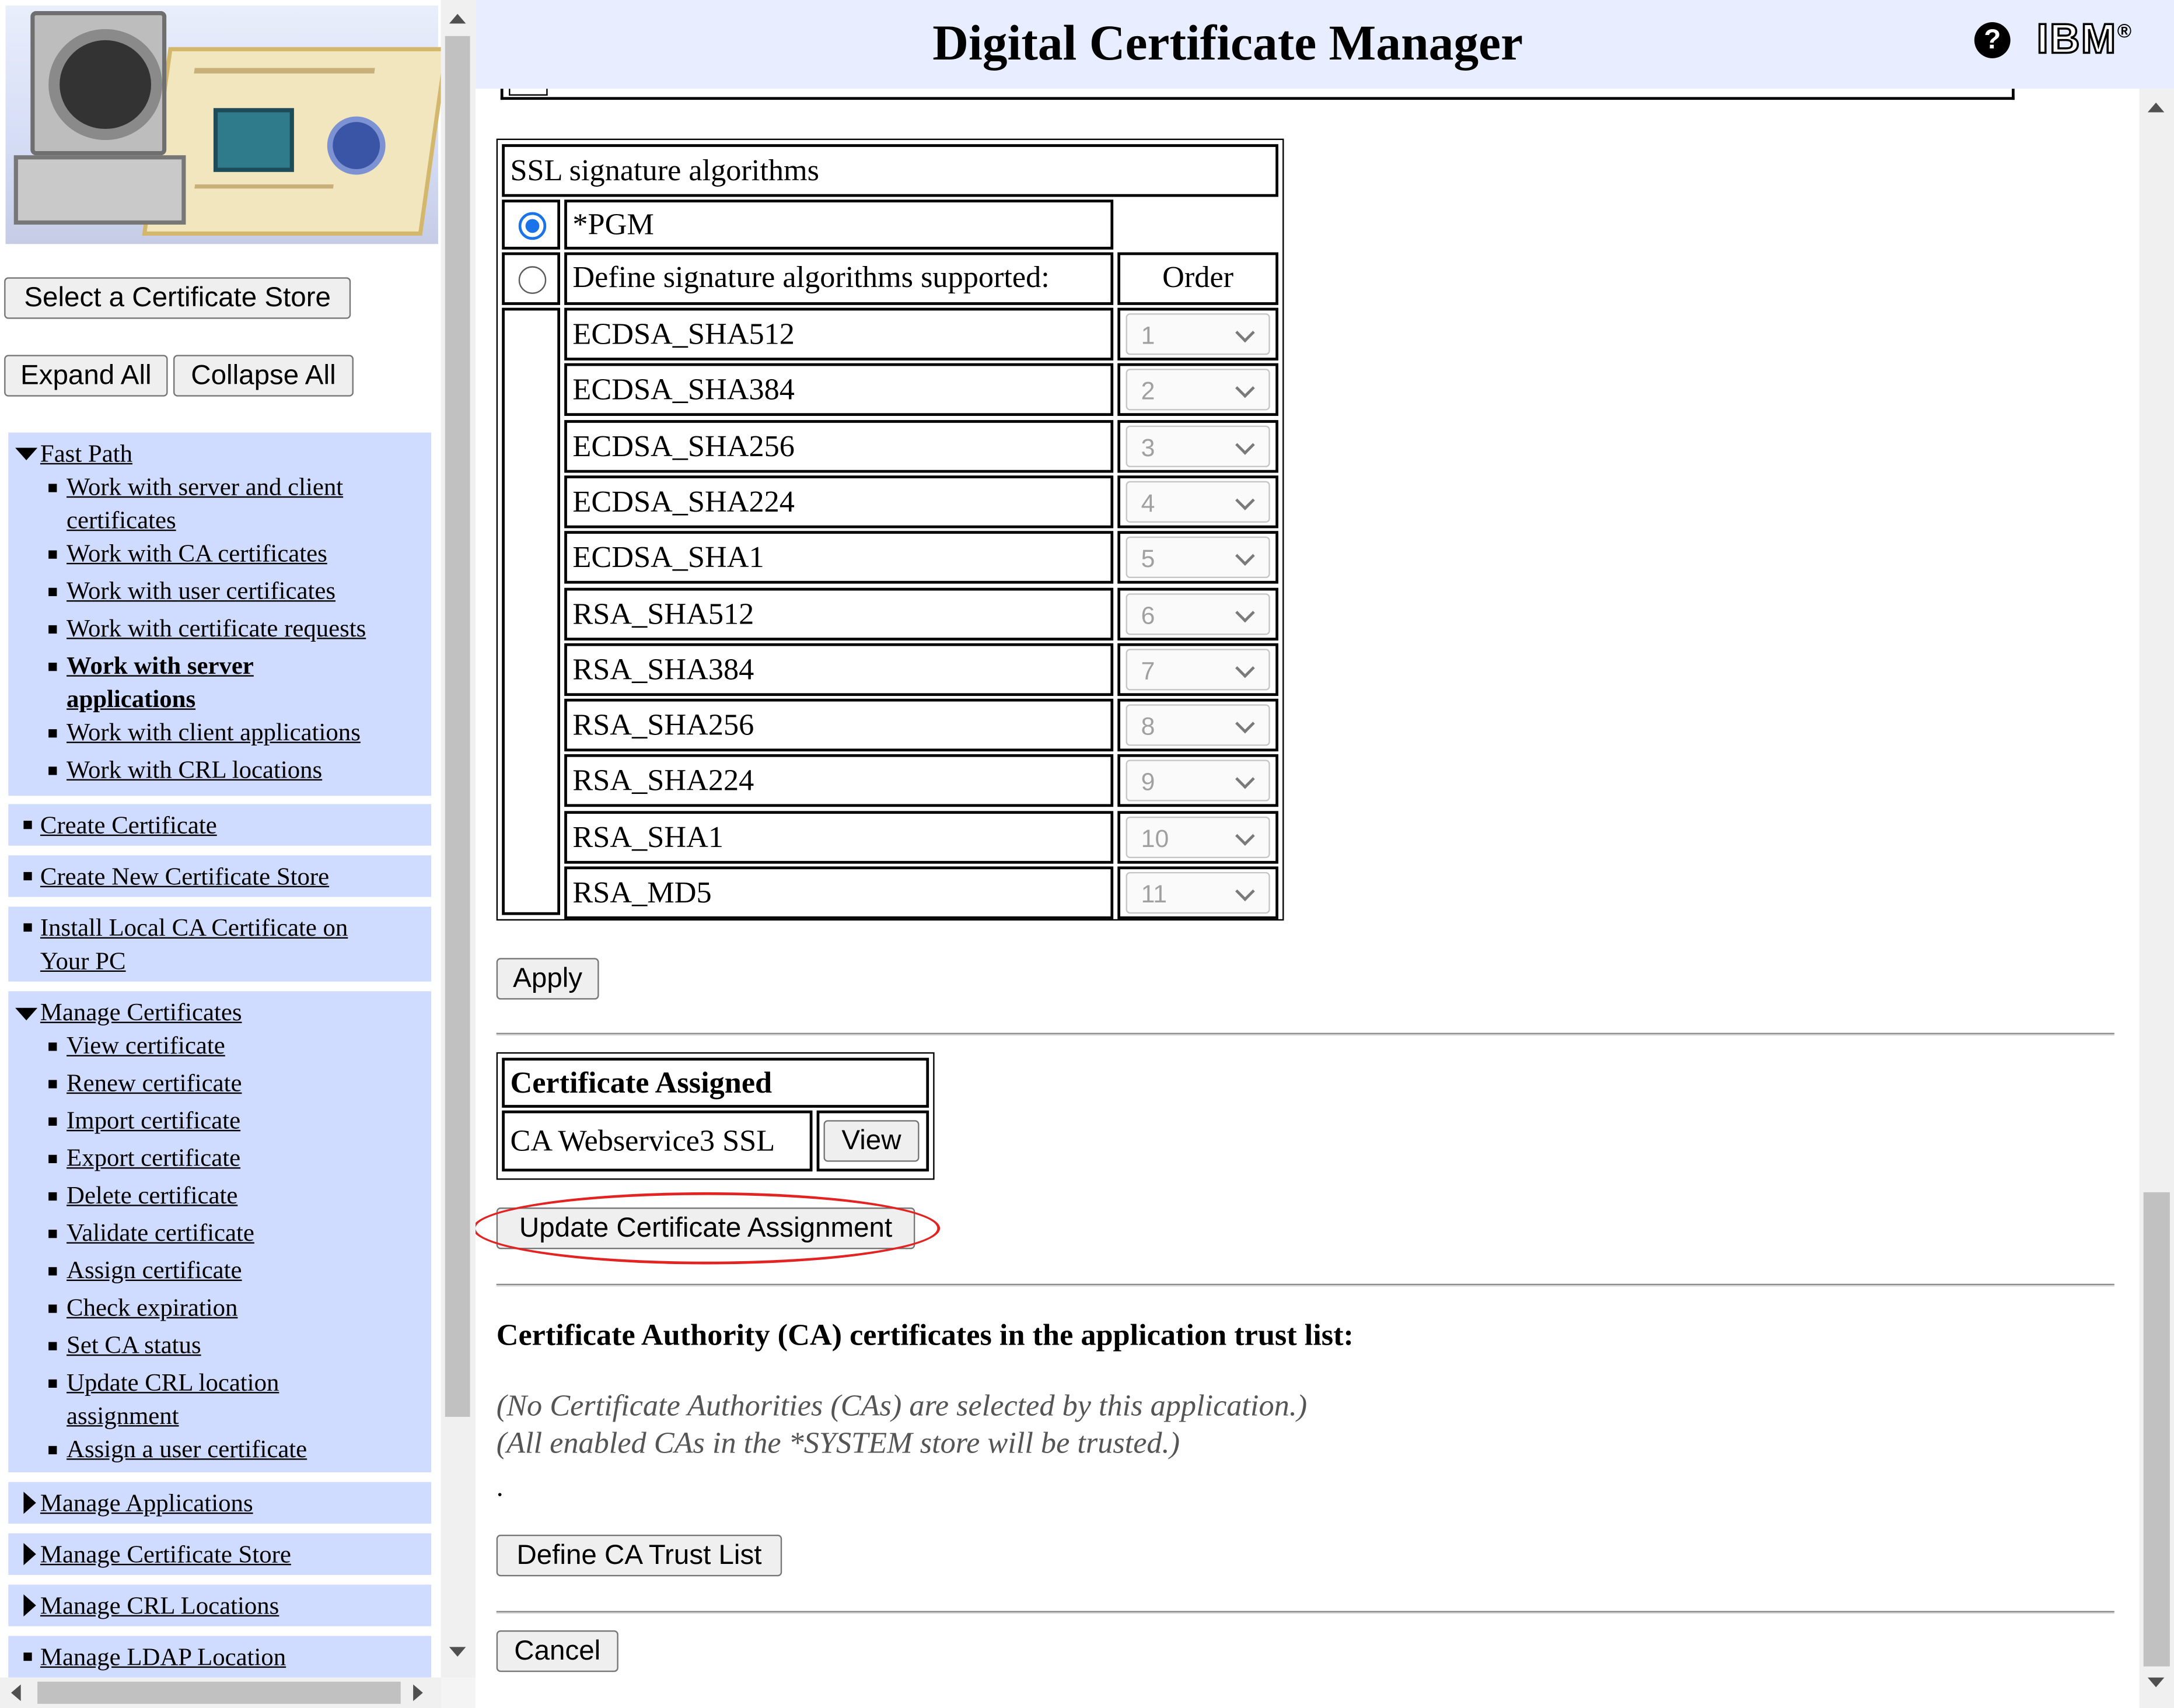 This screenshot has height=1708, width=2174. Describe the element at coordinates (177, 298) in the screenshot. I see `select-certificate-store-button: Select a Certificate Store` at that location.